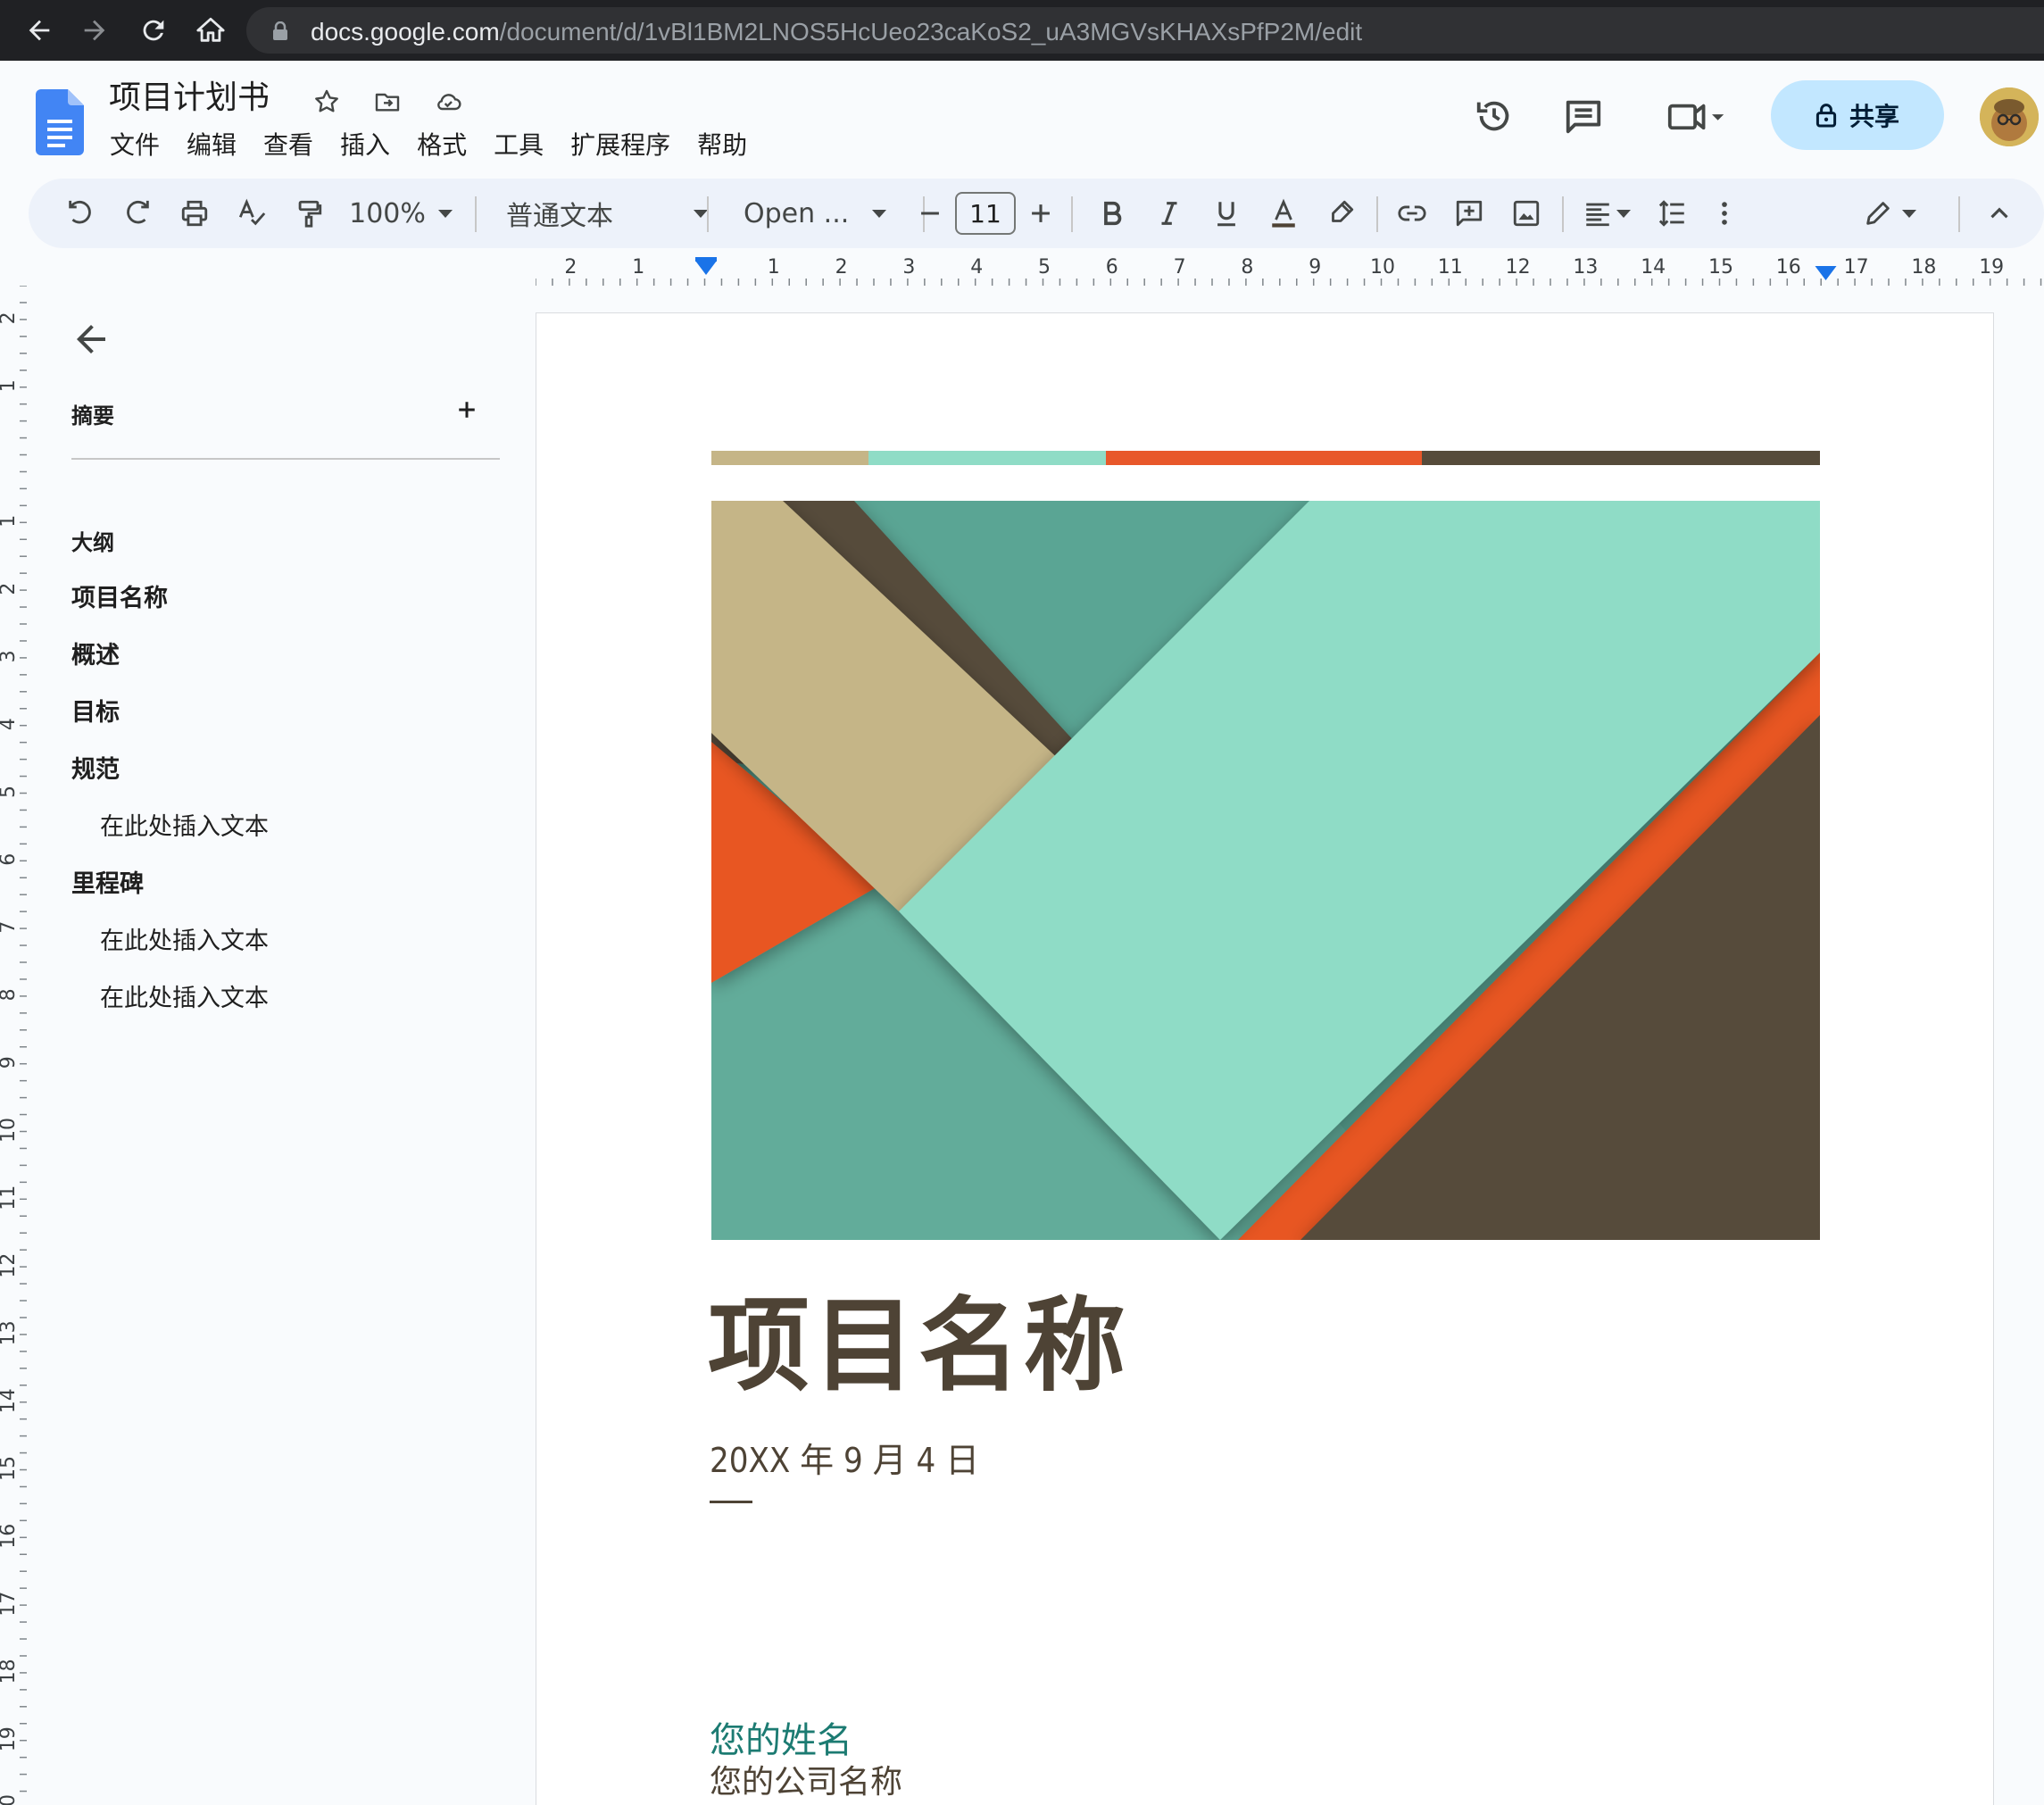  I want to click on lock-icon, so click(1826, 116).